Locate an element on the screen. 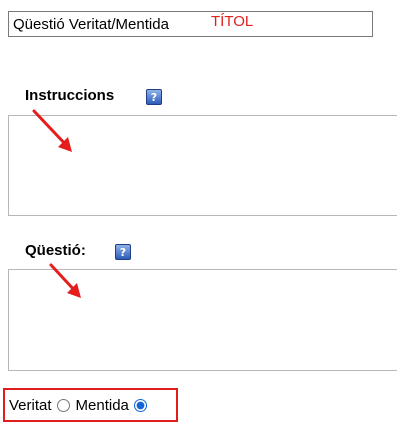 Image resolution: width=397 pixels, height=434 pixels. instructions-label: Instruccions is located at coordinates (70, 95).